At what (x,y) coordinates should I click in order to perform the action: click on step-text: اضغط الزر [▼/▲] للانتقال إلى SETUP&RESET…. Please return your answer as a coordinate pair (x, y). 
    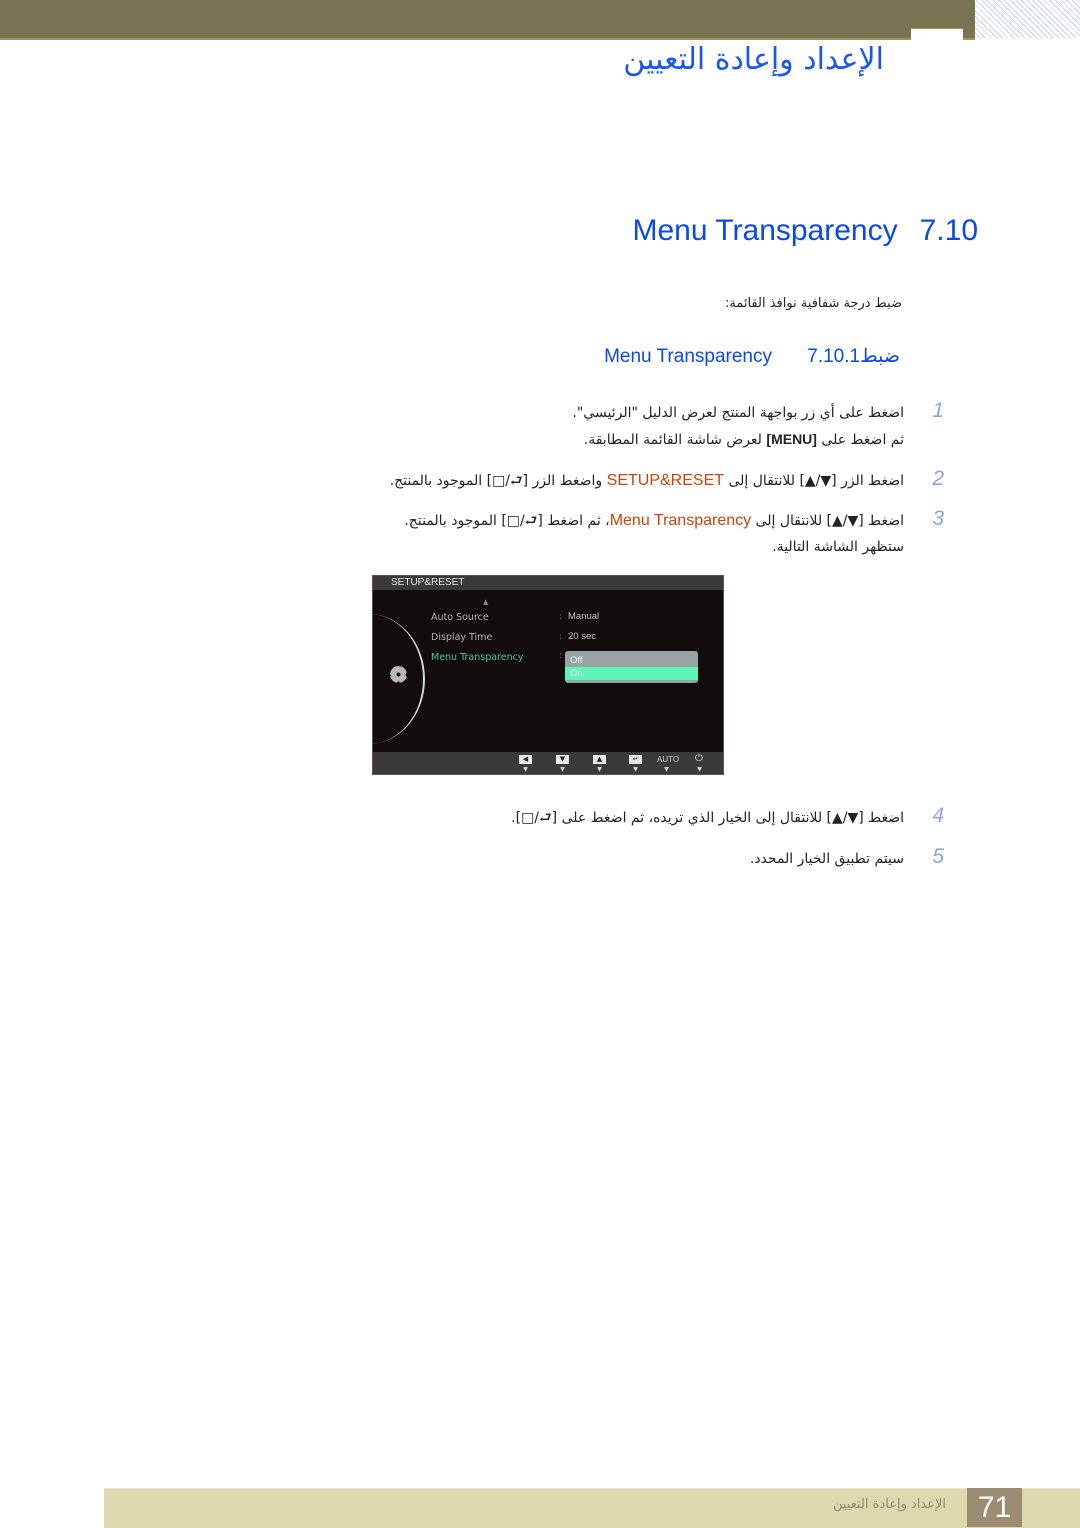
    Looking at the image, I should click on (647, 481).